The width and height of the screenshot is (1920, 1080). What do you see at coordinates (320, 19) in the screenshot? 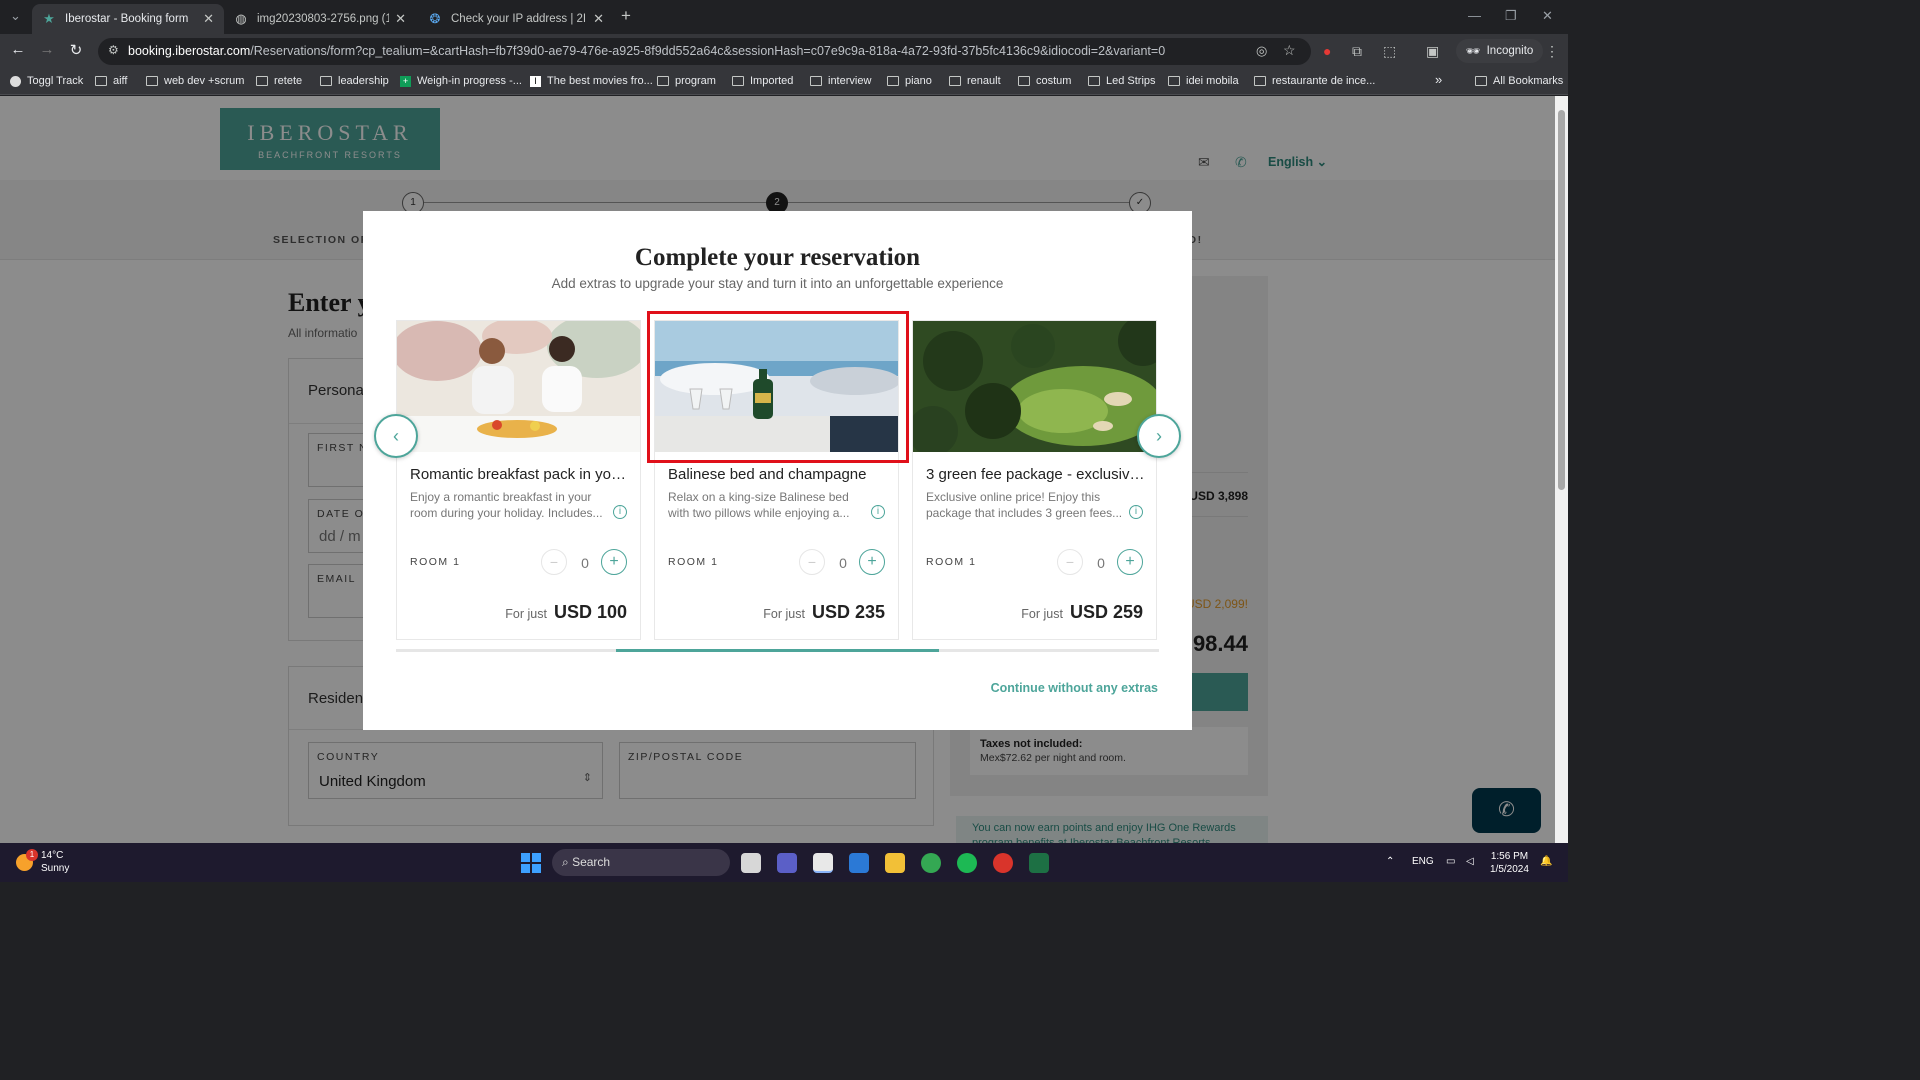
I see `tab-image: ◍ img20230803-2756.png (192×2 ✕` at bounding box center [320, 19].